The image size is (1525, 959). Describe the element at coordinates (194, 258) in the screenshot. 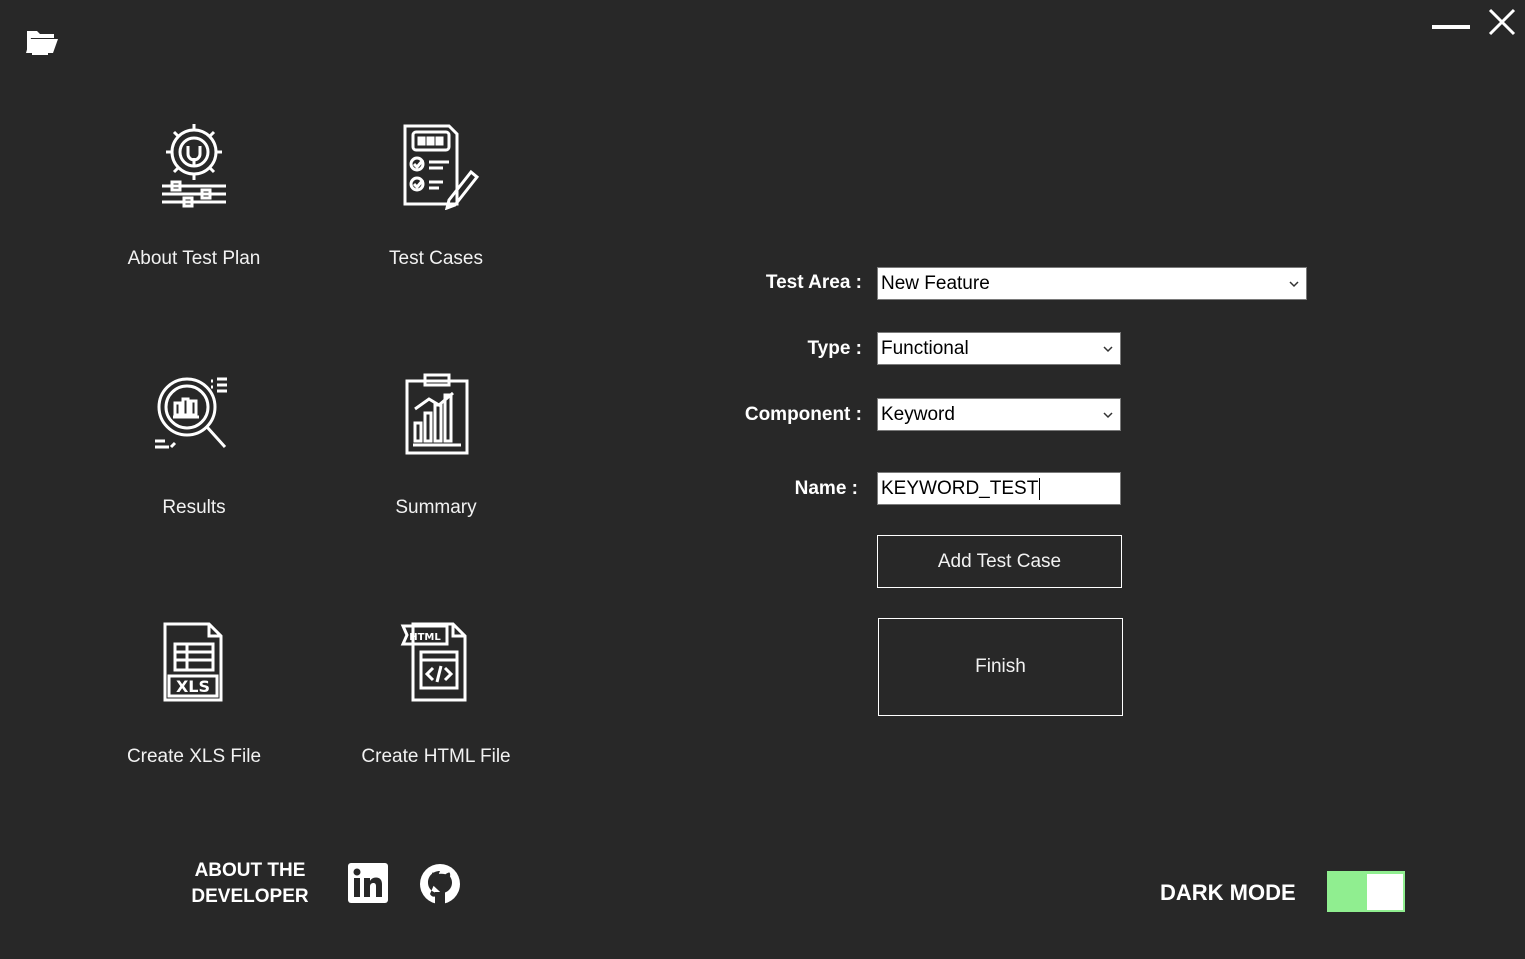

I see `tile-label: About Test Plan` at that location.